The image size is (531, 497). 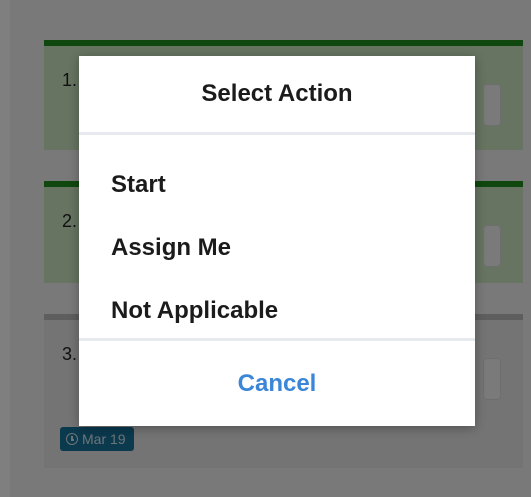 I want to click on dialog-title: Select Action, so click(x=277, y=95).